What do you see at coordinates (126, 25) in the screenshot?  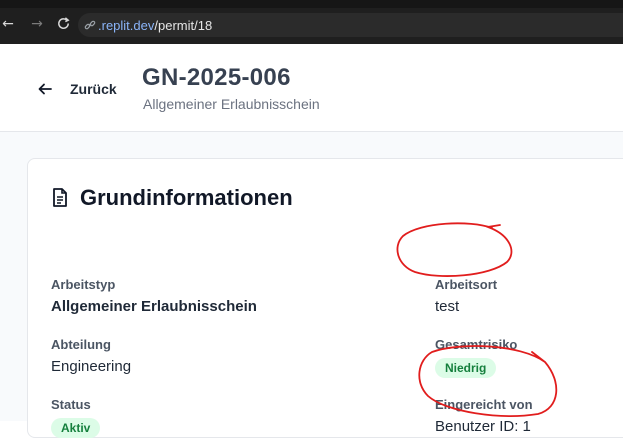 I see `url-host: .replit.dev` at bounding box center [126, 25].